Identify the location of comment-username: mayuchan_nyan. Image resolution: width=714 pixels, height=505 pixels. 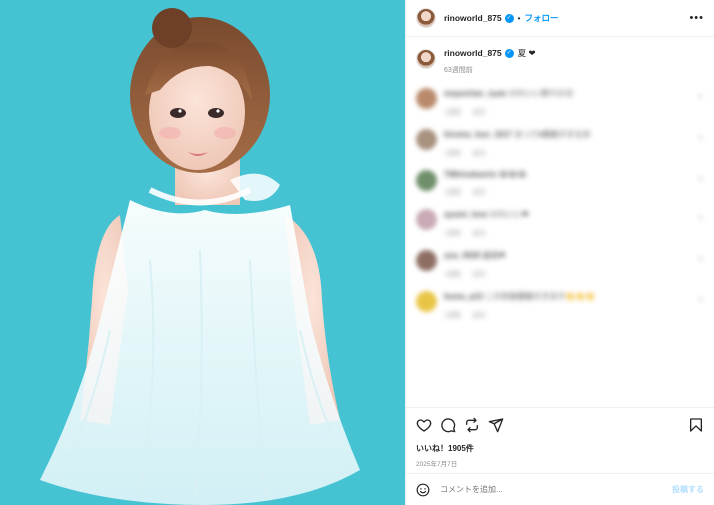
(475, 93).